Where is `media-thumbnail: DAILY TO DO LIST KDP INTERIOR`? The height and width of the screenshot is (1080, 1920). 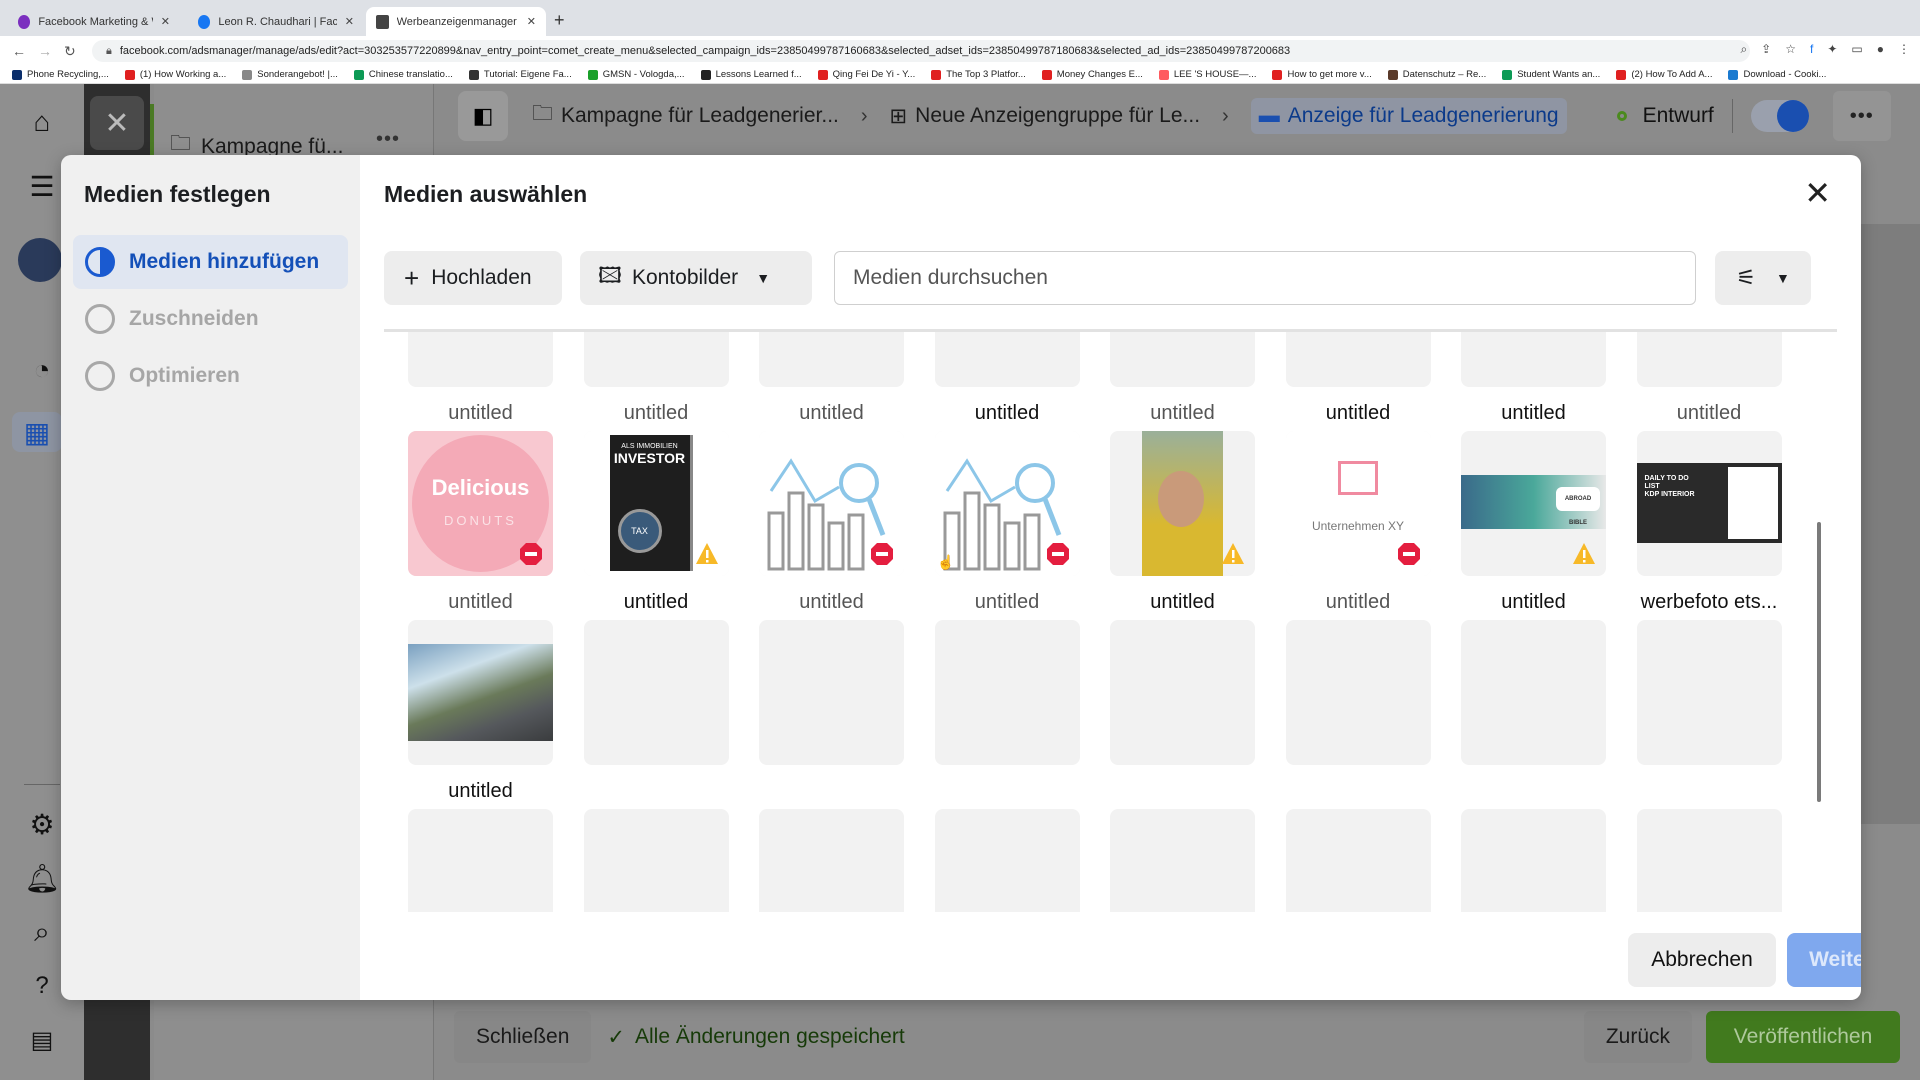 media-thumbnail: DAILY TO DO LIST KDP INTERIOR is located at coordinates (1709, 503).